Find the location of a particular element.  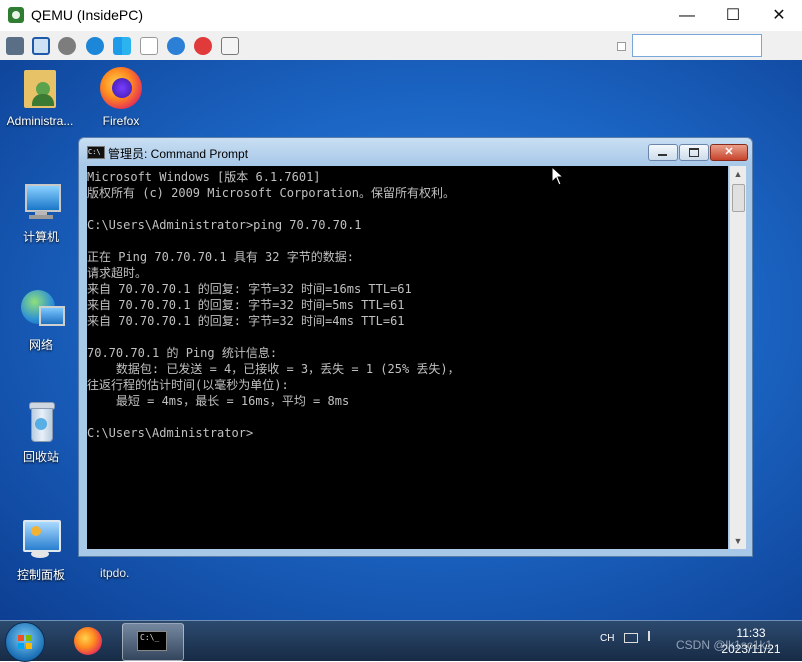

qemu-title-bar: QEMU (InsidePC) — ☐ ✕ is located at coordinates (401, 16).